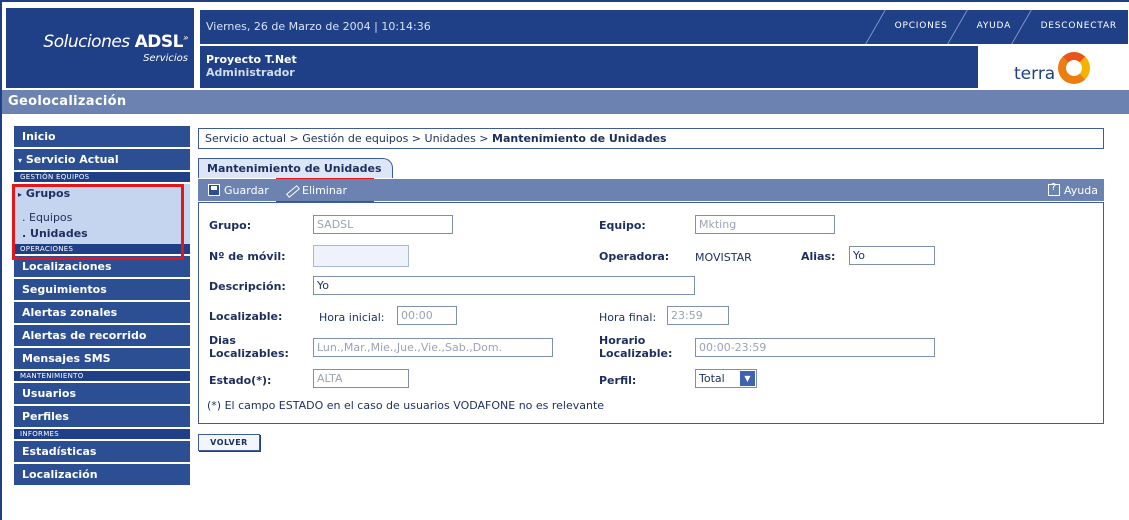  Describe the element at coordinates (723, 257) in the screenshot. I see `operadora-value: MOVISTAR` at that location.